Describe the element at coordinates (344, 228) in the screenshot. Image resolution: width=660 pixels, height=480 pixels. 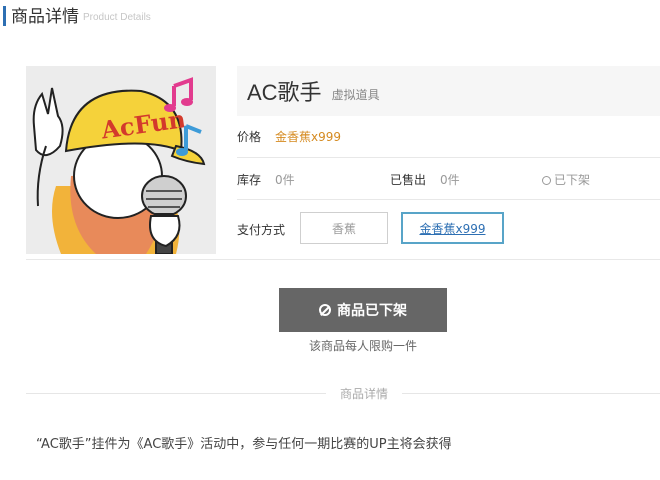
I see `payment-option-banana: 香蕉` at that location.